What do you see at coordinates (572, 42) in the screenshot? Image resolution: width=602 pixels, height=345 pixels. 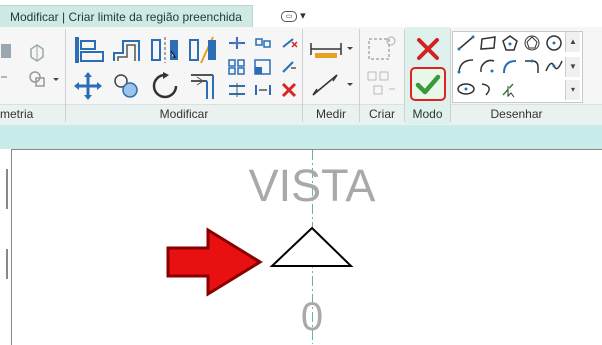 I see `gallery-scroll-up-icon: ▲` at bounding box center [572, 42].